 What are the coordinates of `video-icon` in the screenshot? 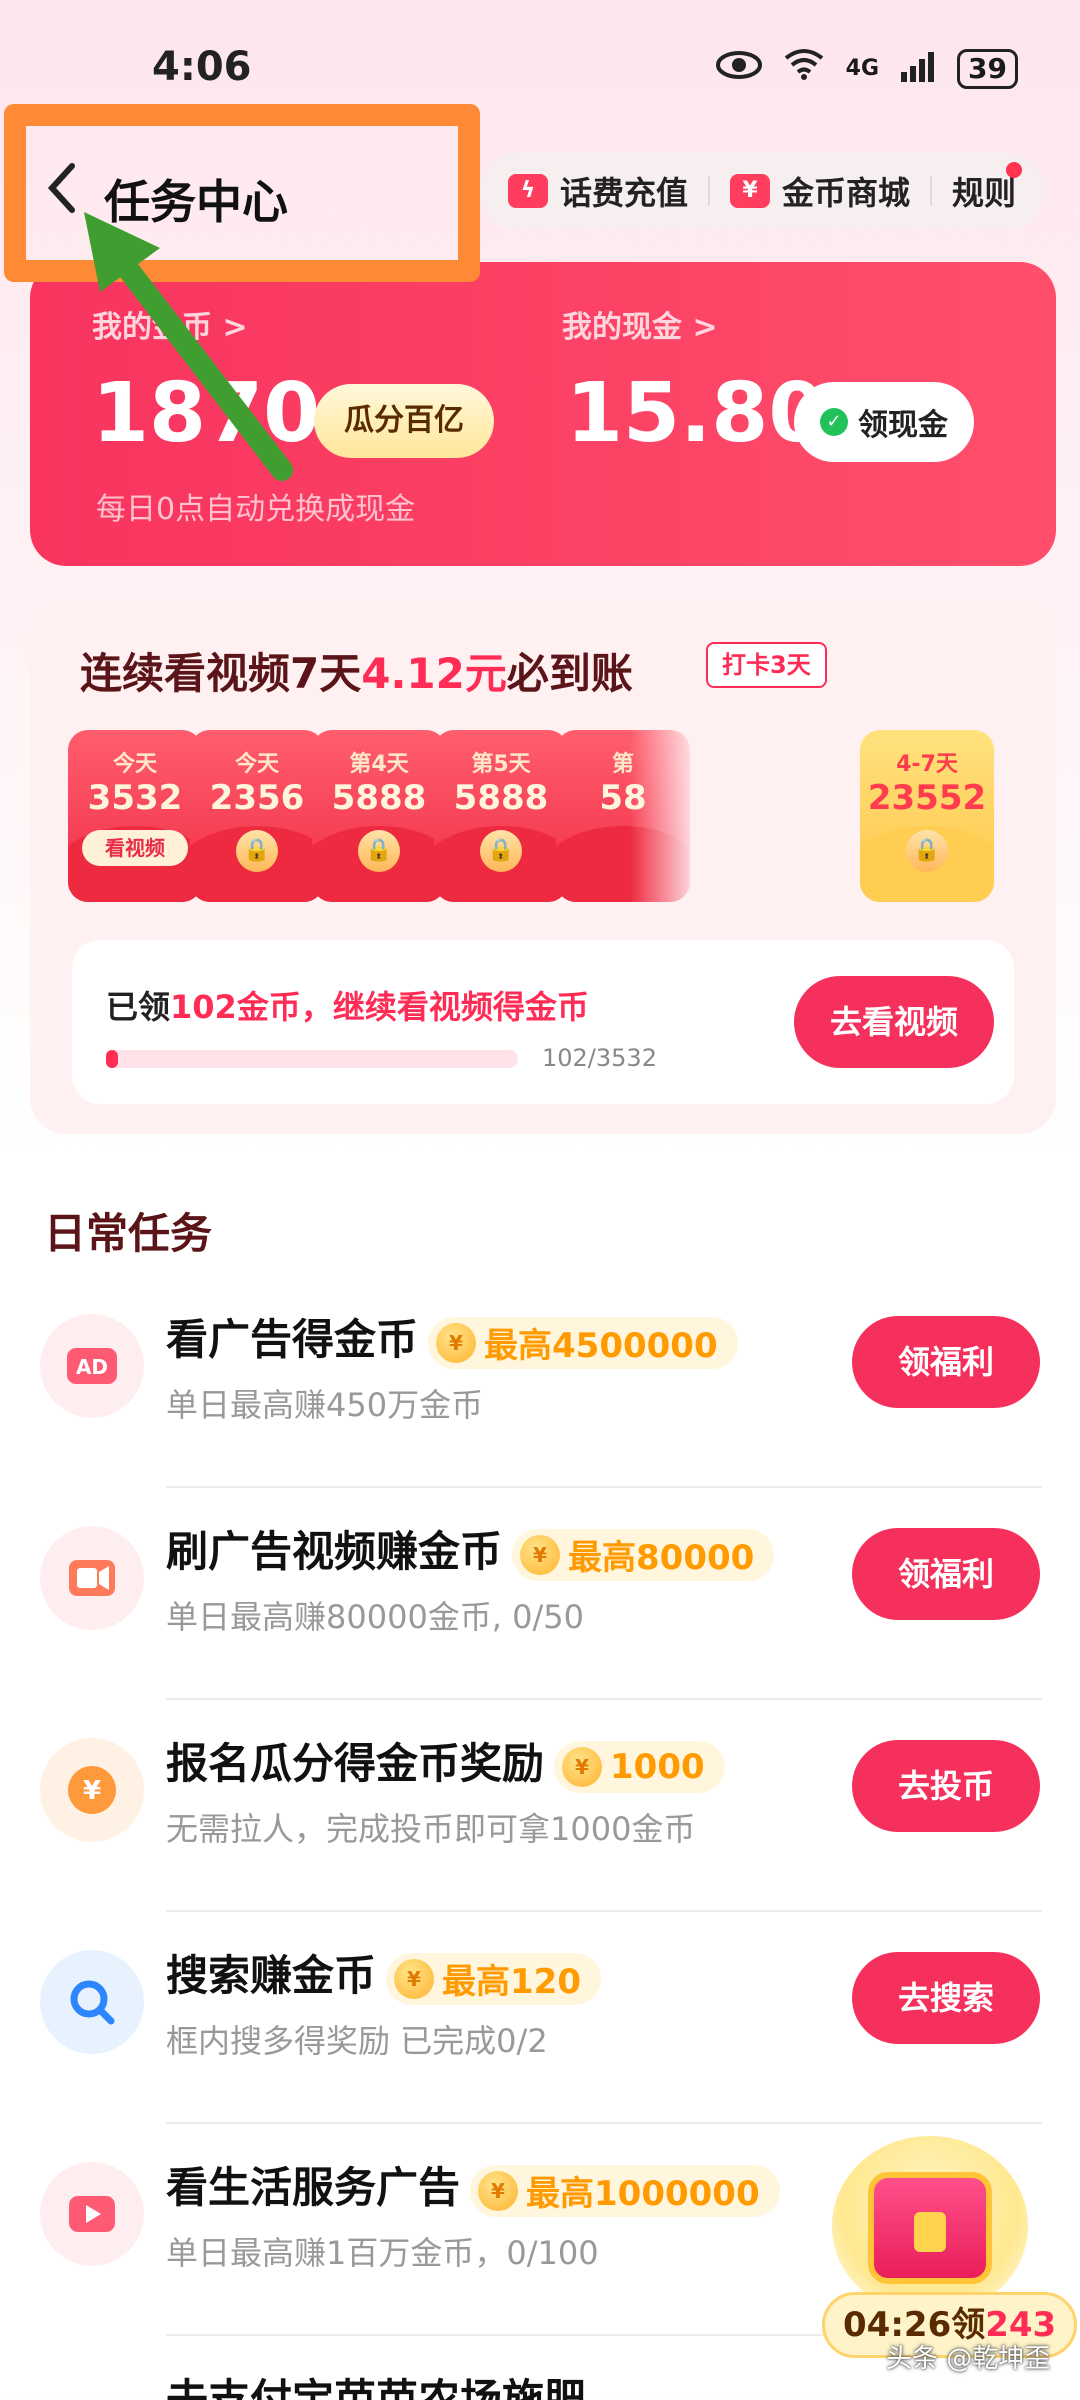 It's located at (92, 1578).